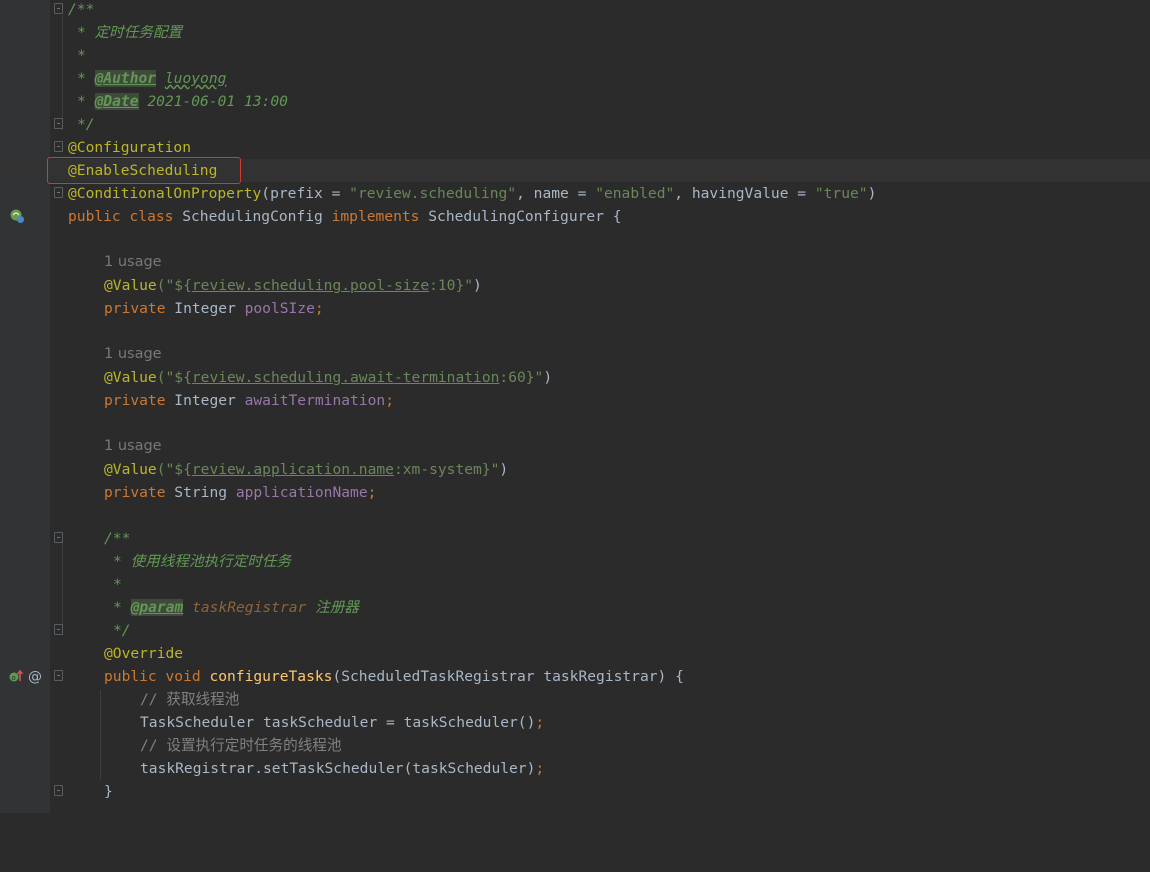 The width and height of the screenshot is (1150, 872). What do you see at coordinates (575, 124) in the screenshot?
I see `code-line: */` at bounding box center [575, 124].